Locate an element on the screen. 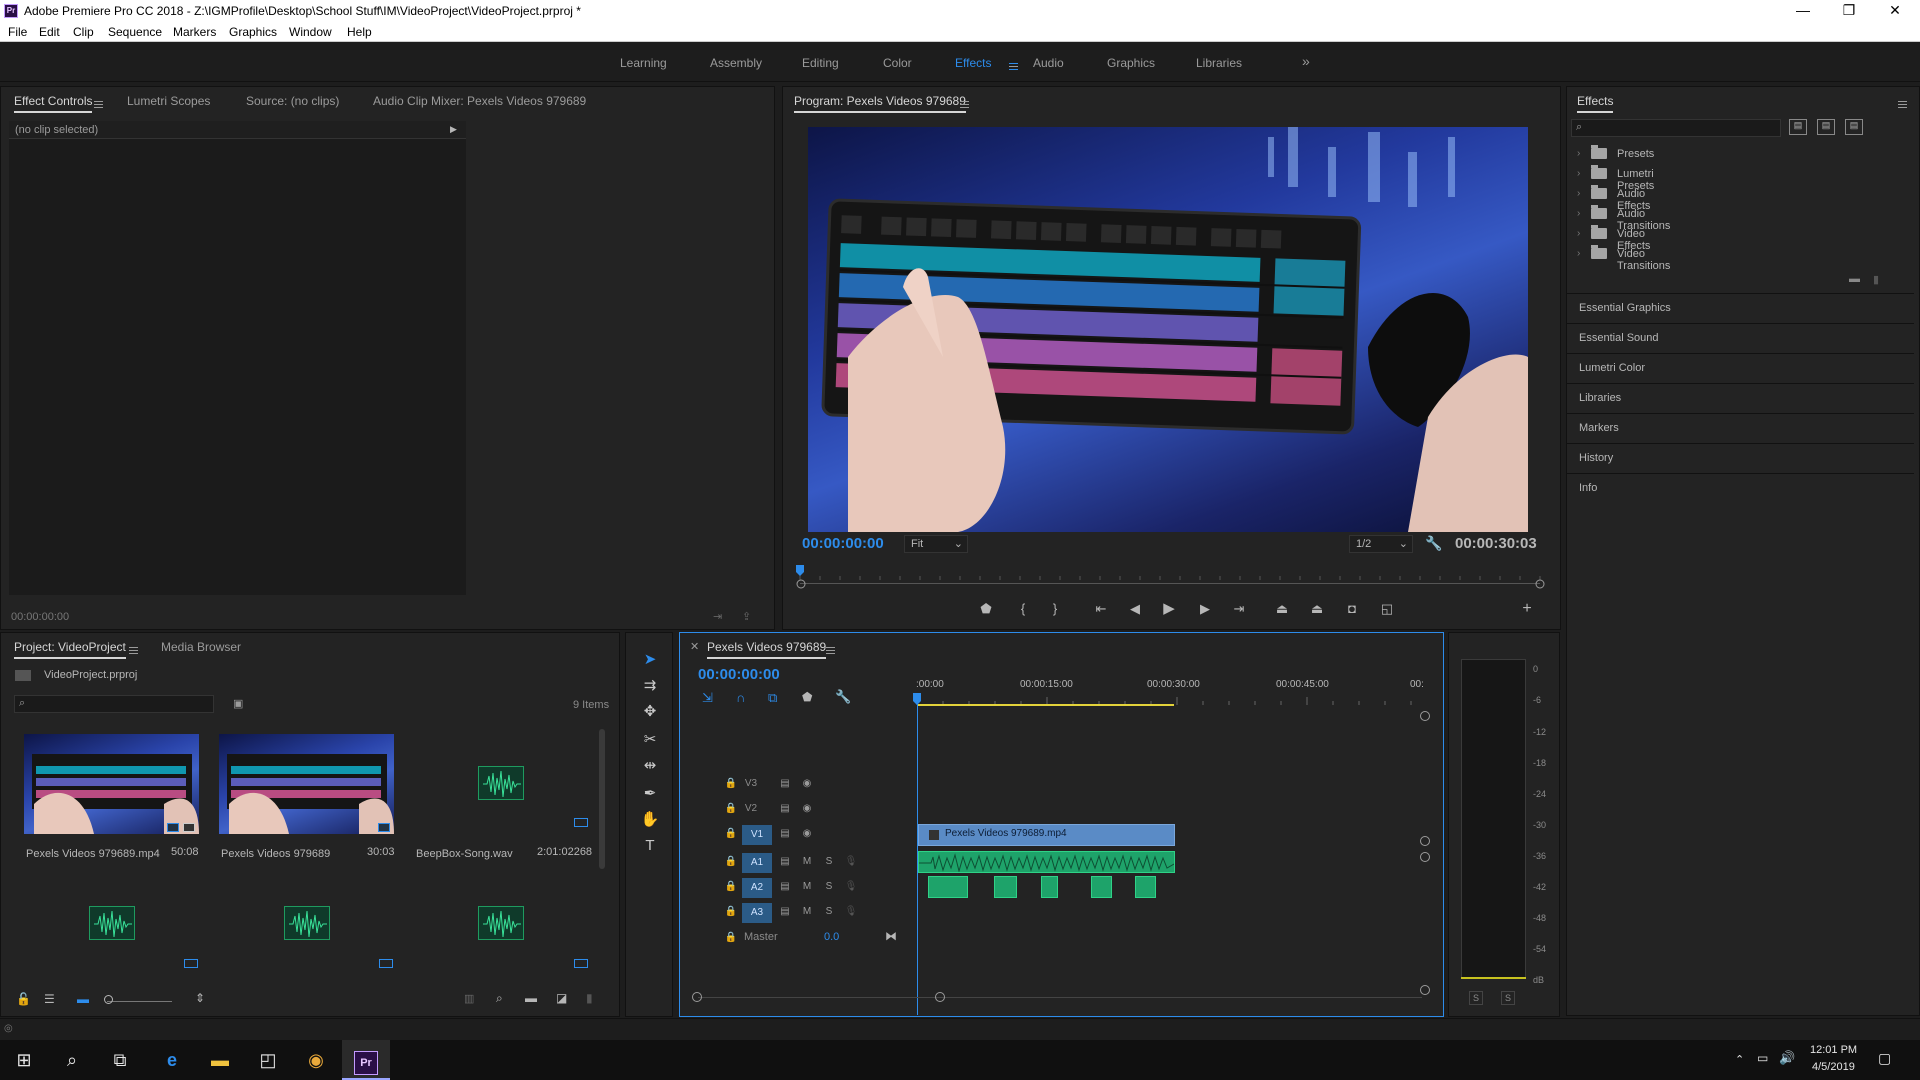 This screenshot has width=1920, height=1080. close-button: ✕ is located at coordinates (1895, 11).